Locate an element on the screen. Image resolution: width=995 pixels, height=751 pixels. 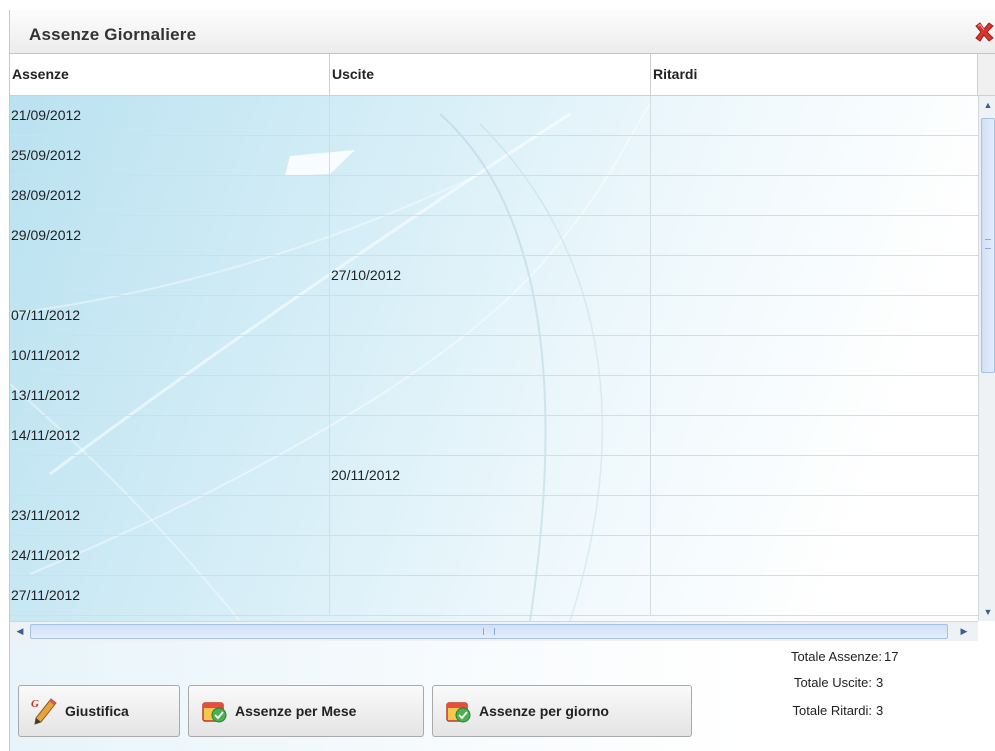
cell-assenze: 23/11/2012 is located at coordinates (170, 515).